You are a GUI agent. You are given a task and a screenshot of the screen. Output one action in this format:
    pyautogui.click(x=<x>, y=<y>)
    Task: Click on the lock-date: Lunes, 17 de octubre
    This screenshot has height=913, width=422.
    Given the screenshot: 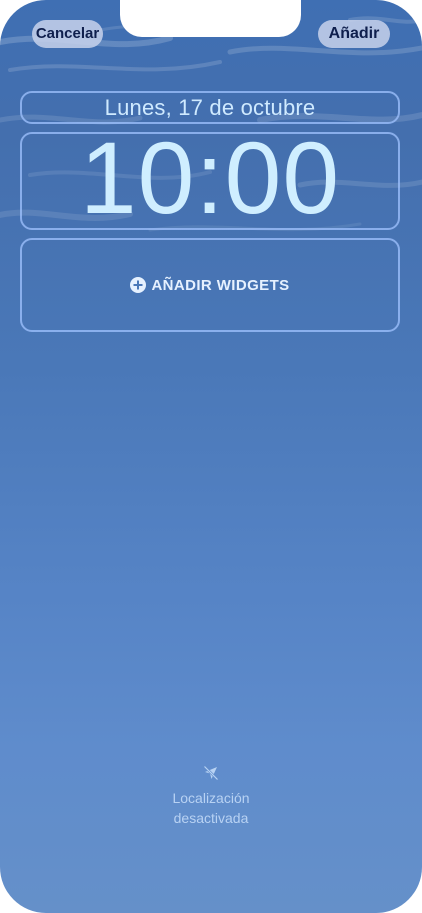 What is the action you would take?
    pyautogui.click(x=210, y=107)
    